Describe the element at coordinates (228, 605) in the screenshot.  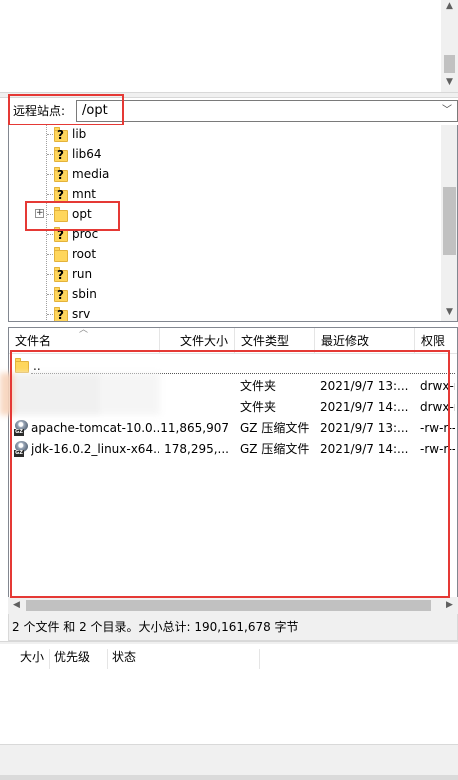
I see `hscroll-thumb` at that location.